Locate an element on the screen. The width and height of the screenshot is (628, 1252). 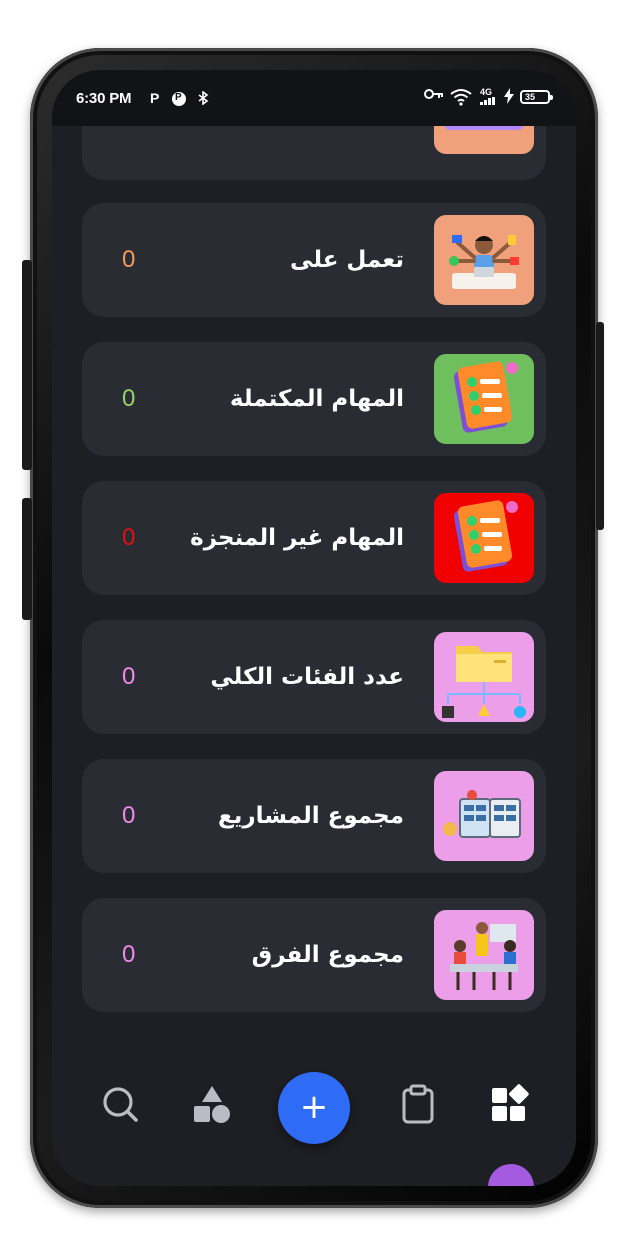
card-total-categories: عدد الفئات الكلي 0 is located at coordinates (314, 677).